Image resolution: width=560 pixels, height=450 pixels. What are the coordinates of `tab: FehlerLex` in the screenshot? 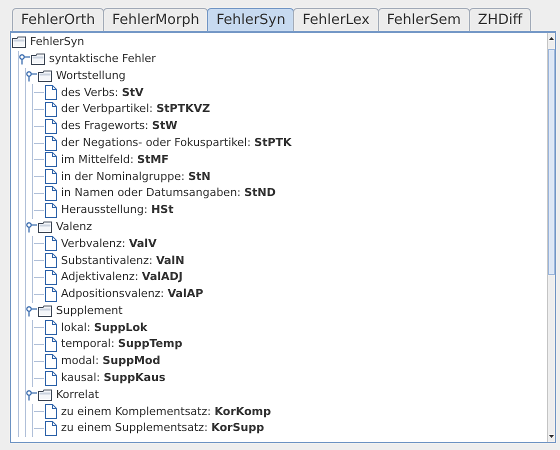 It's located at (336, 19).